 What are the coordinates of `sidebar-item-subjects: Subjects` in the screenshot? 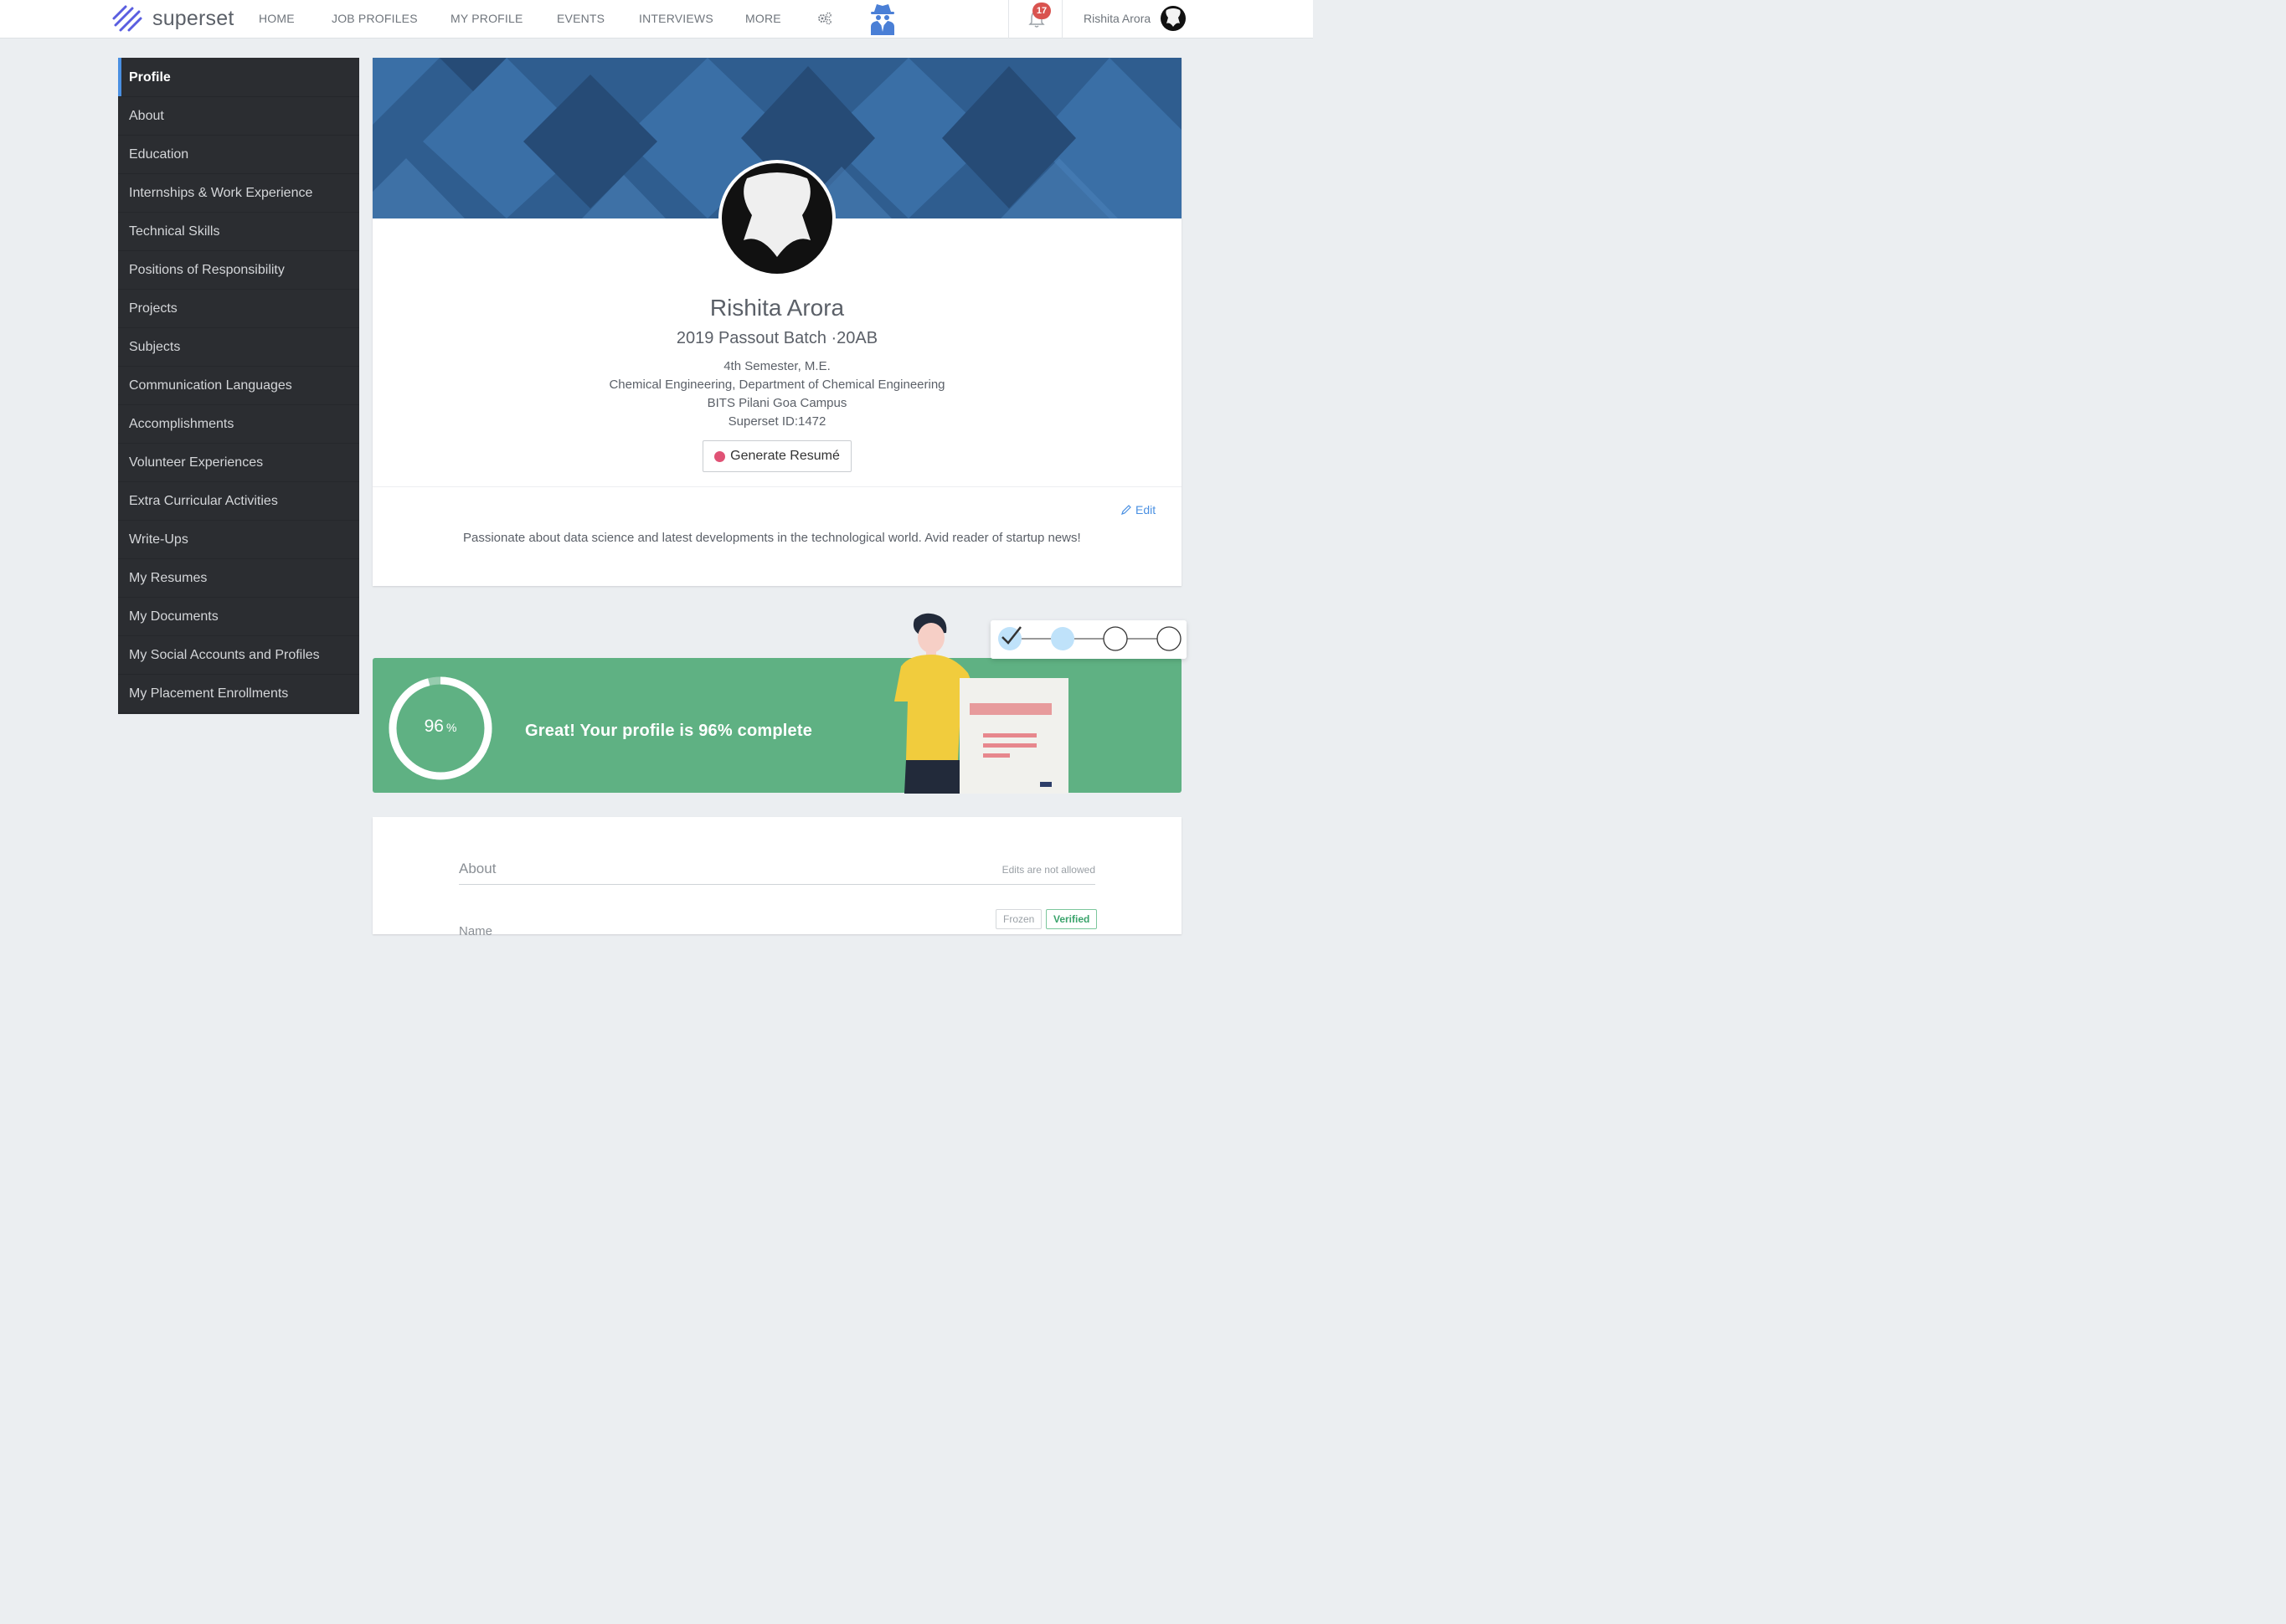 It's located at (238, 347).